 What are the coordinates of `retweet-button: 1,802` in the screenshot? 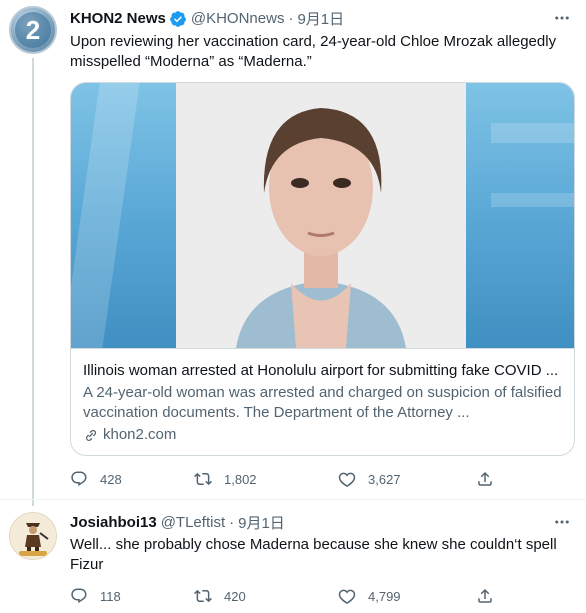 It's located at (225, 479).